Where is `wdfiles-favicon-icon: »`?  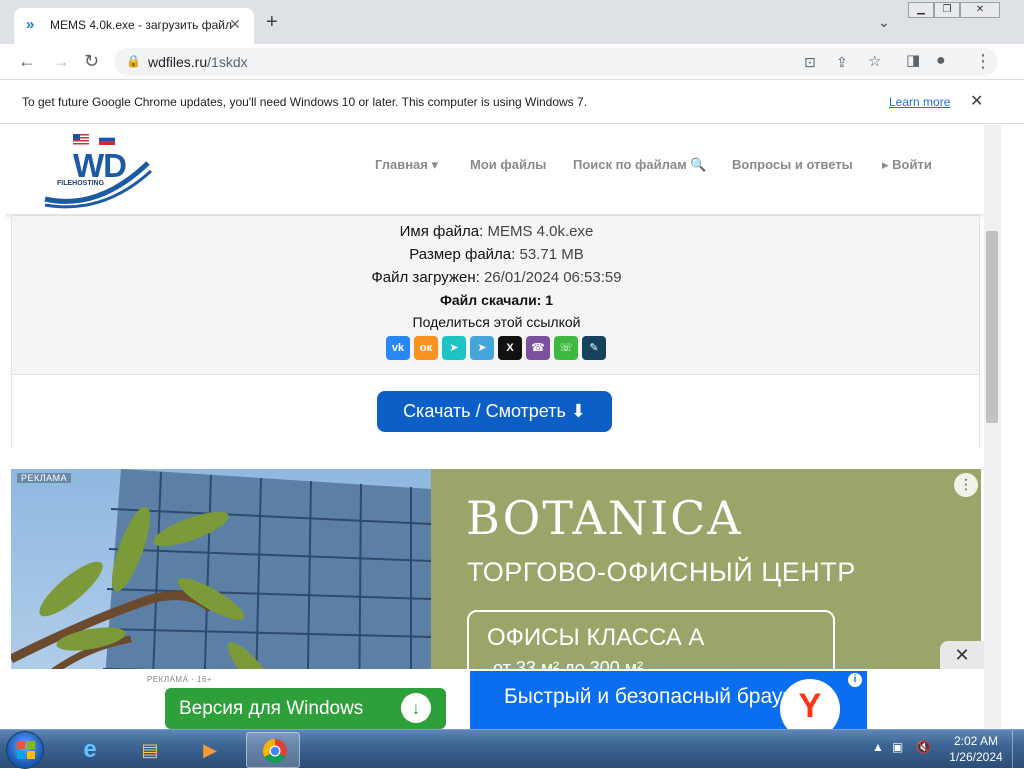 wdfiles-favicon-icon: » is located at coordinates (30, 24).